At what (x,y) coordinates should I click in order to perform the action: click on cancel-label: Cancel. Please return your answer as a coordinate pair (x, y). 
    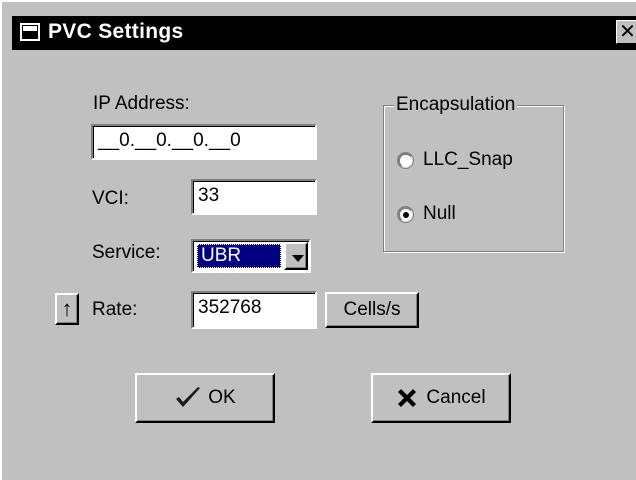
    Looking at the image, I should click on (456, 397).